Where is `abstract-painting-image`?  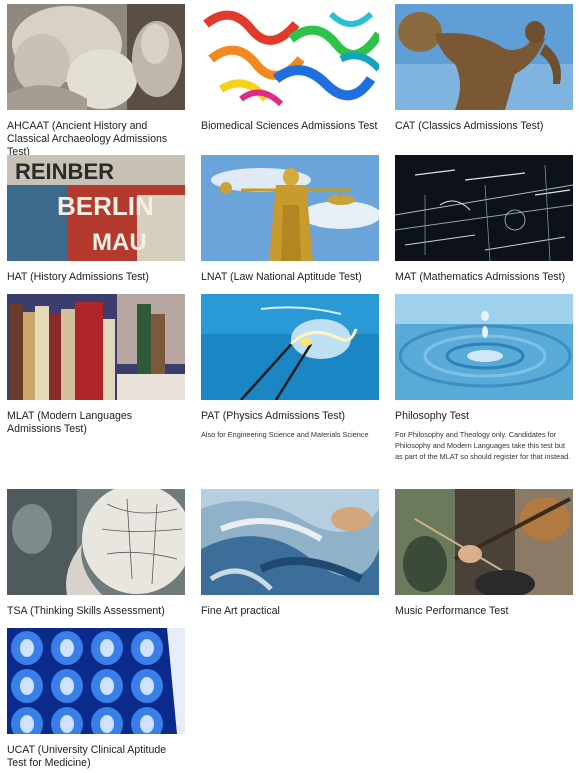
abstract-painting-image is located at coordinates (290, 542).